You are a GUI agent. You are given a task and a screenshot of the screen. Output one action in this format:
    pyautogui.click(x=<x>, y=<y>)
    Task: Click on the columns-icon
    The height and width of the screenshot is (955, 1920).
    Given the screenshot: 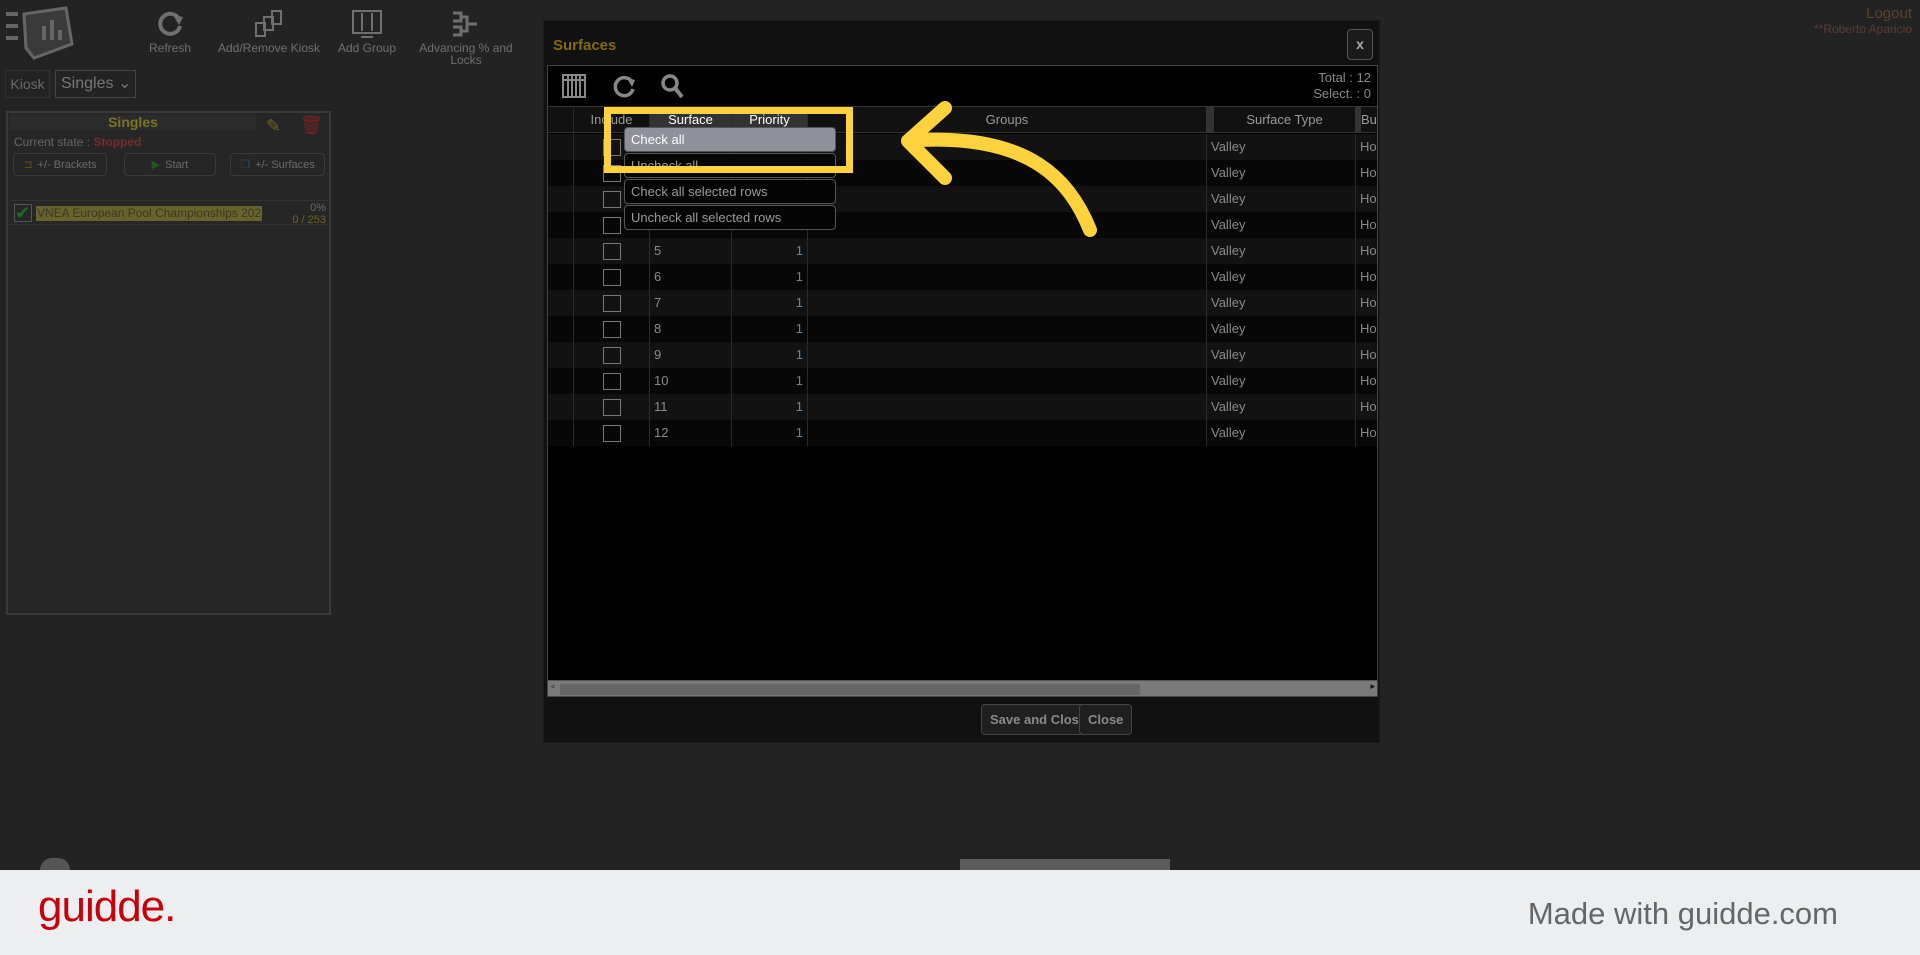 What is the action you would take?
    pyautogui.click(x=574, y=86)
    